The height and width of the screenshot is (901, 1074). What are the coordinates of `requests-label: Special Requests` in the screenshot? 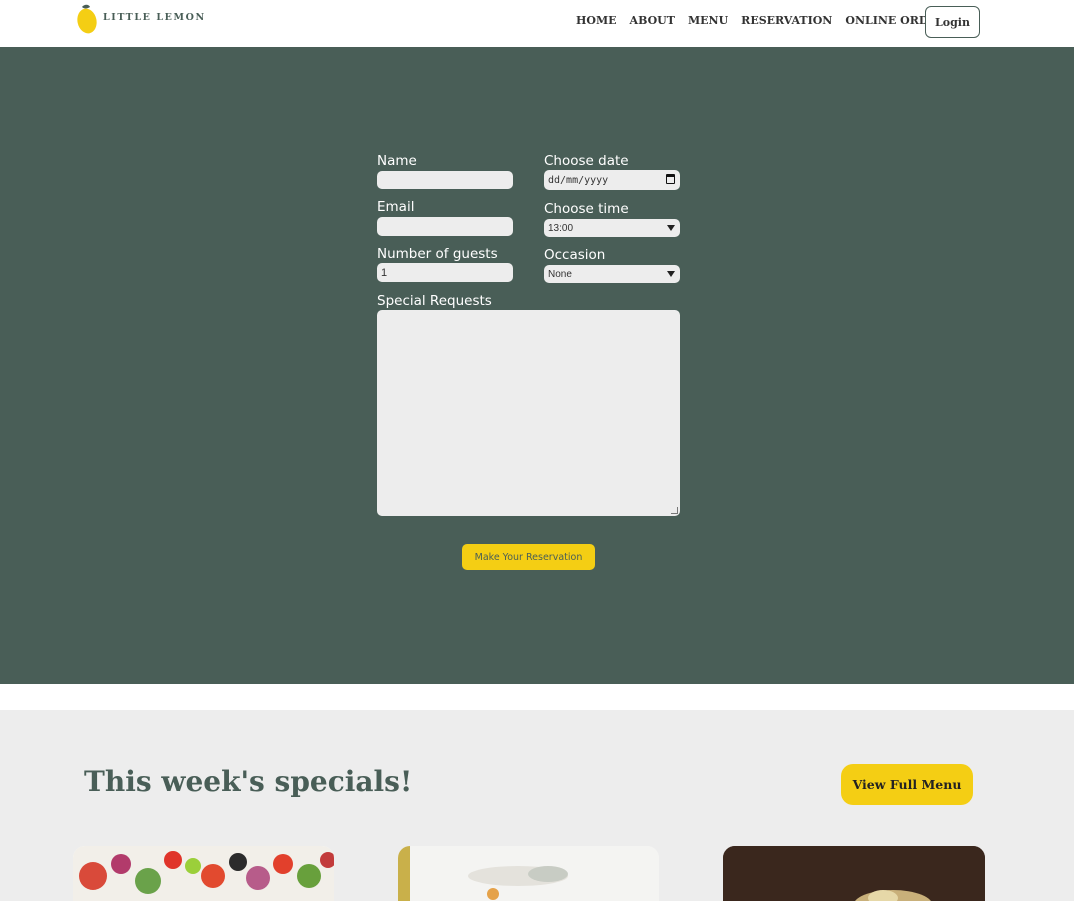 It's located at (434, 301).